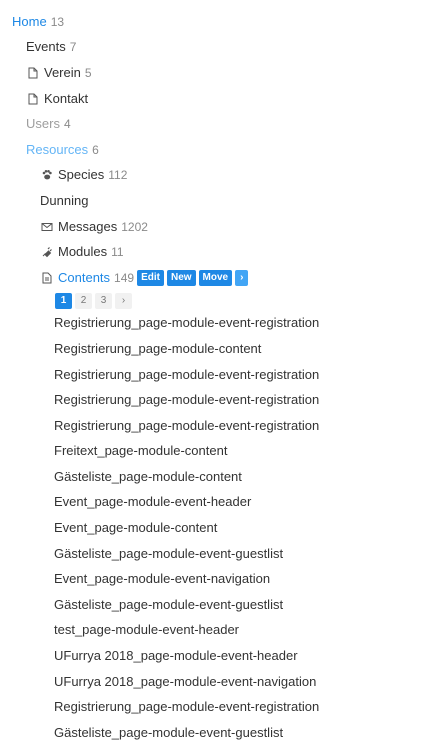  What do you see at coordinates (67, 124) in the screenshot?
I see `users-count: 4` at bounding box center [67, 124].